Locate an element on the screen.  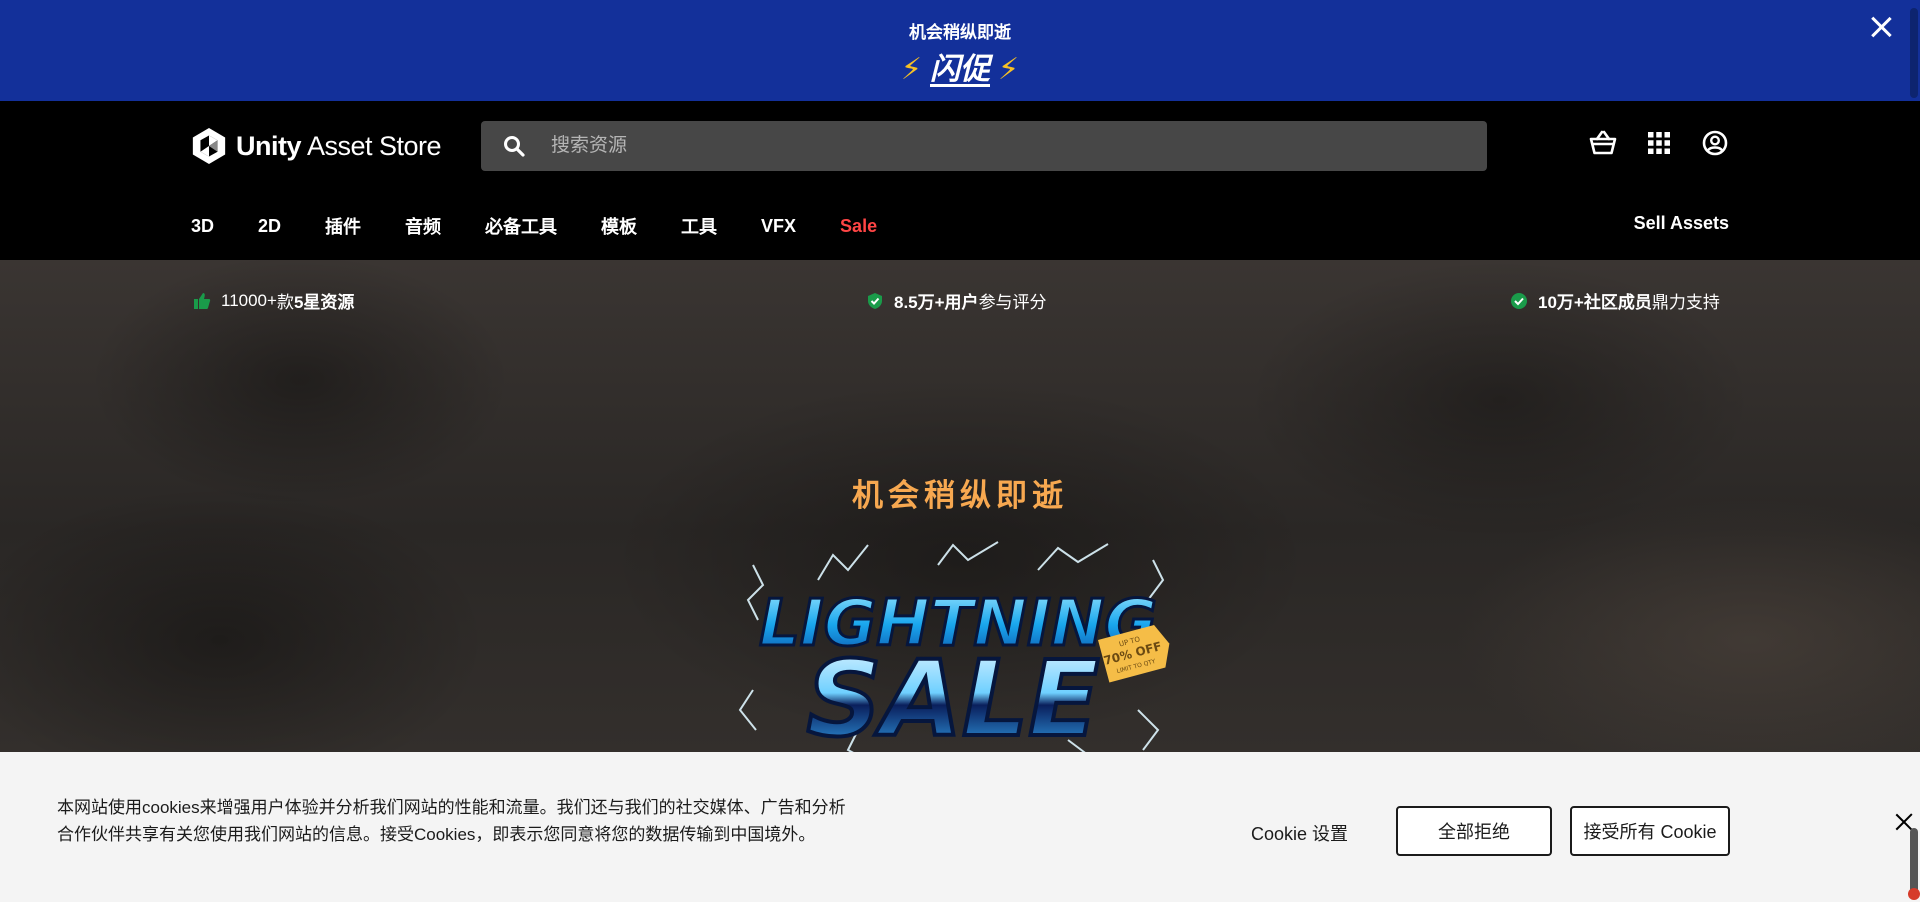
trust-assets-unit: 款 is located at coordinates (285, 302).